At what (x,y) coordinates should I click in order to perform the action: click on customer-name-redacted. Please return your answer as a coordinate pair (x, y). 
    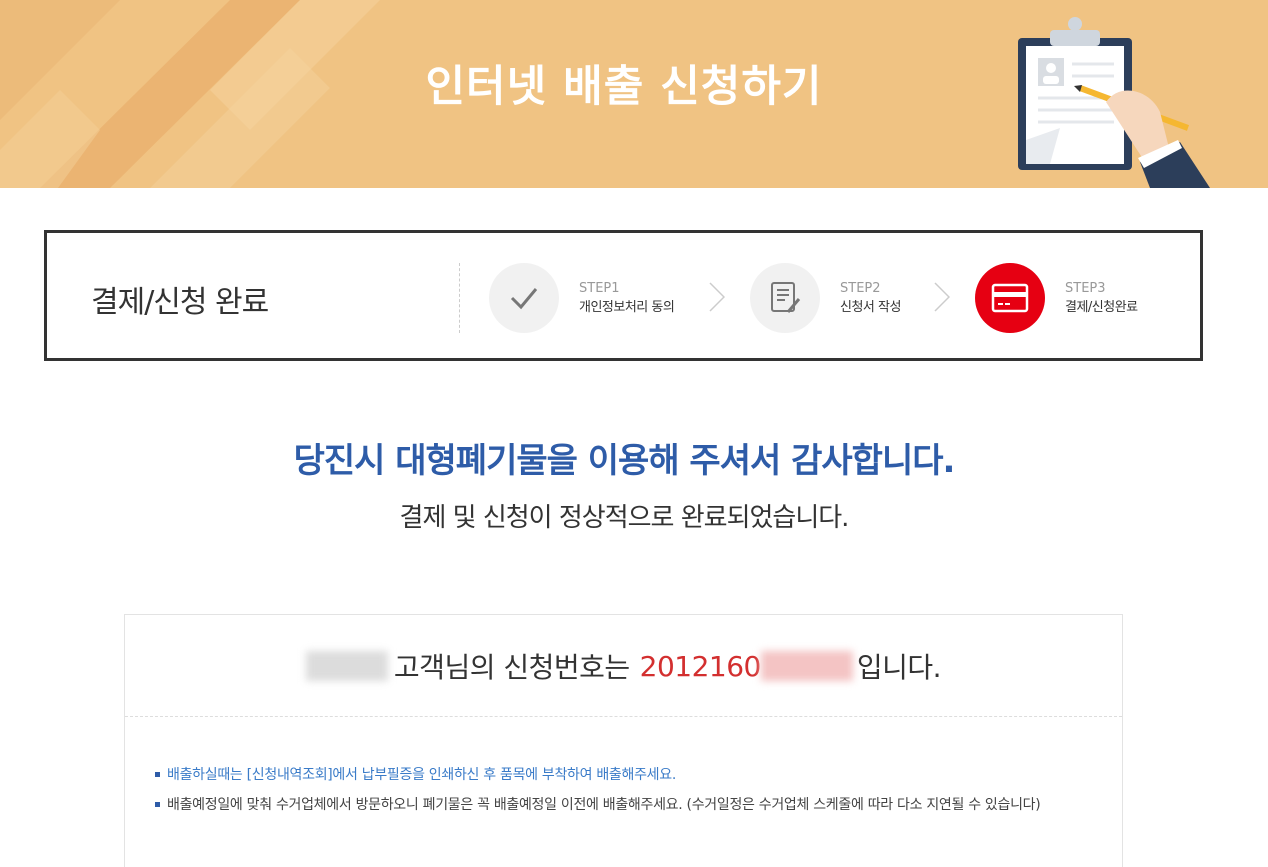
    Looking at the image, I should click on (346, 666).